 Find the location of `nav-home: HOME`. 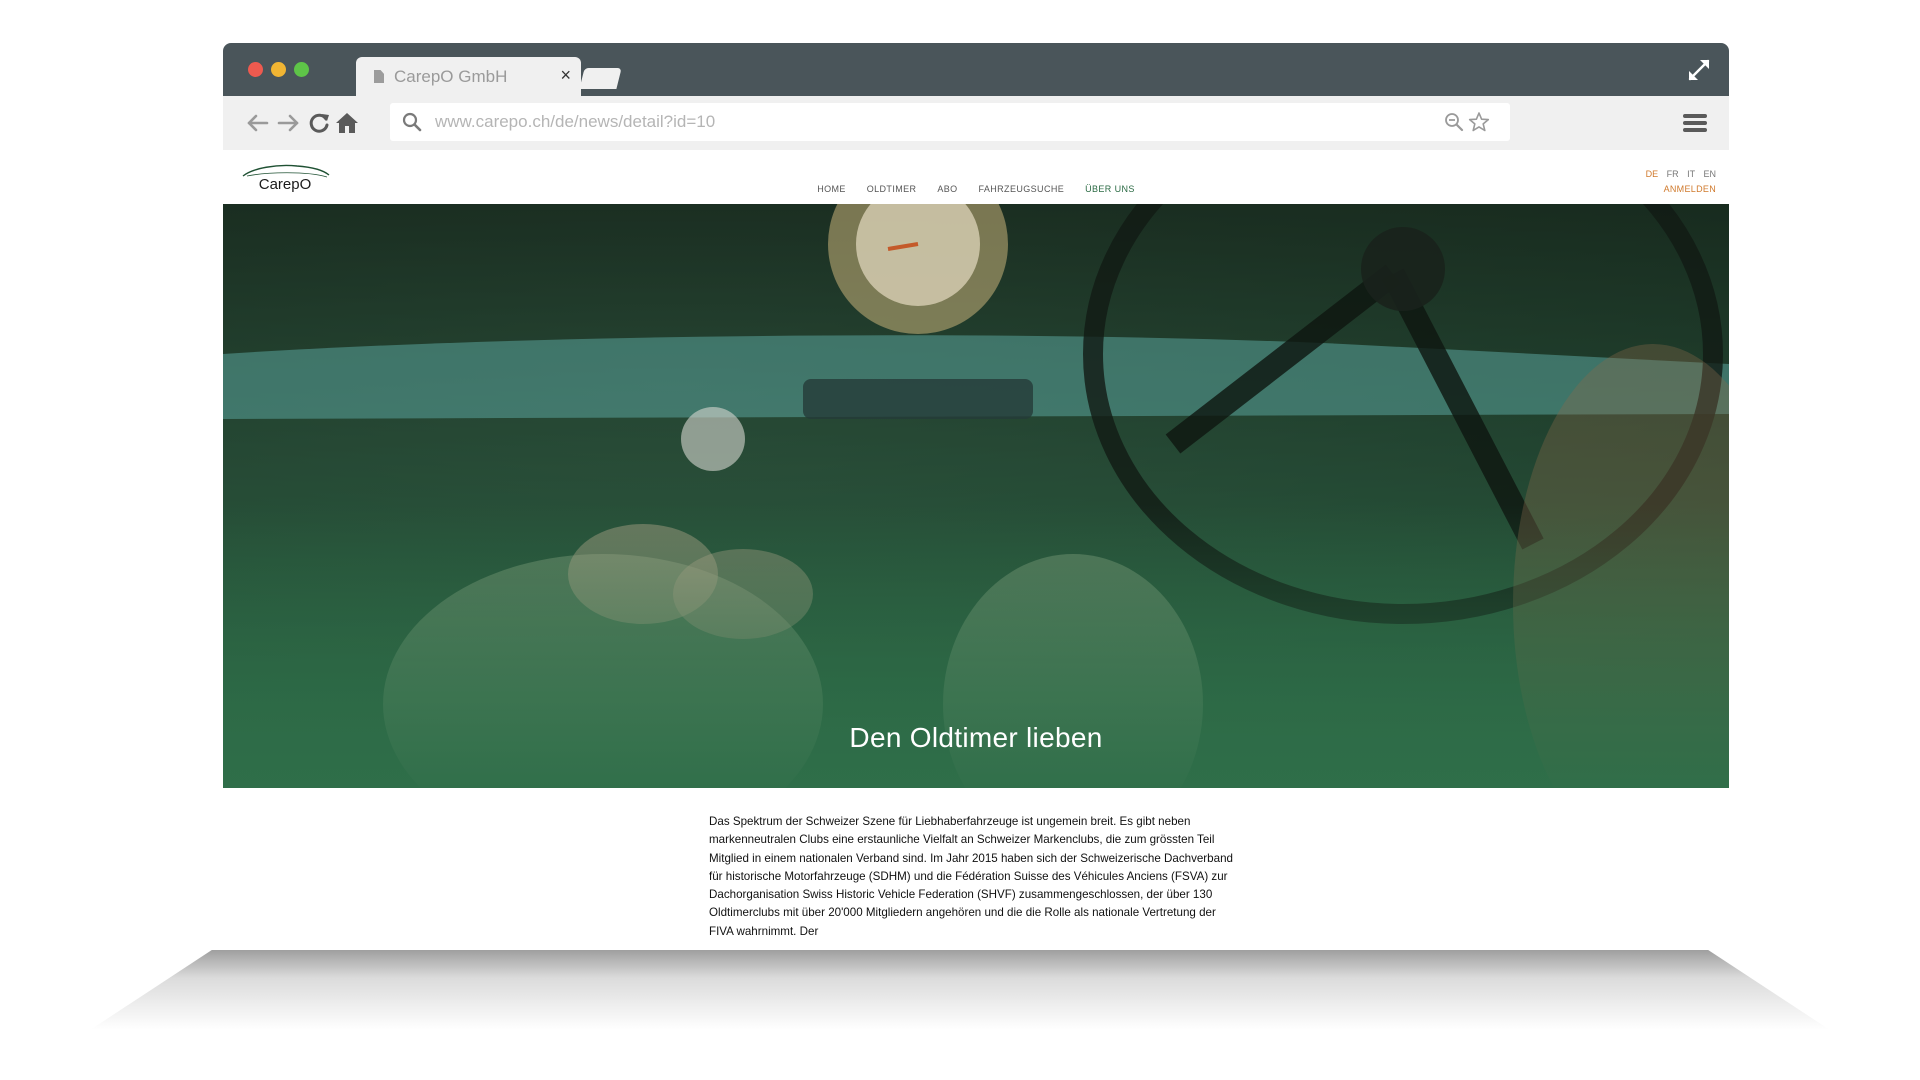

nav-home: HOME is located at coordinates (831, 189).